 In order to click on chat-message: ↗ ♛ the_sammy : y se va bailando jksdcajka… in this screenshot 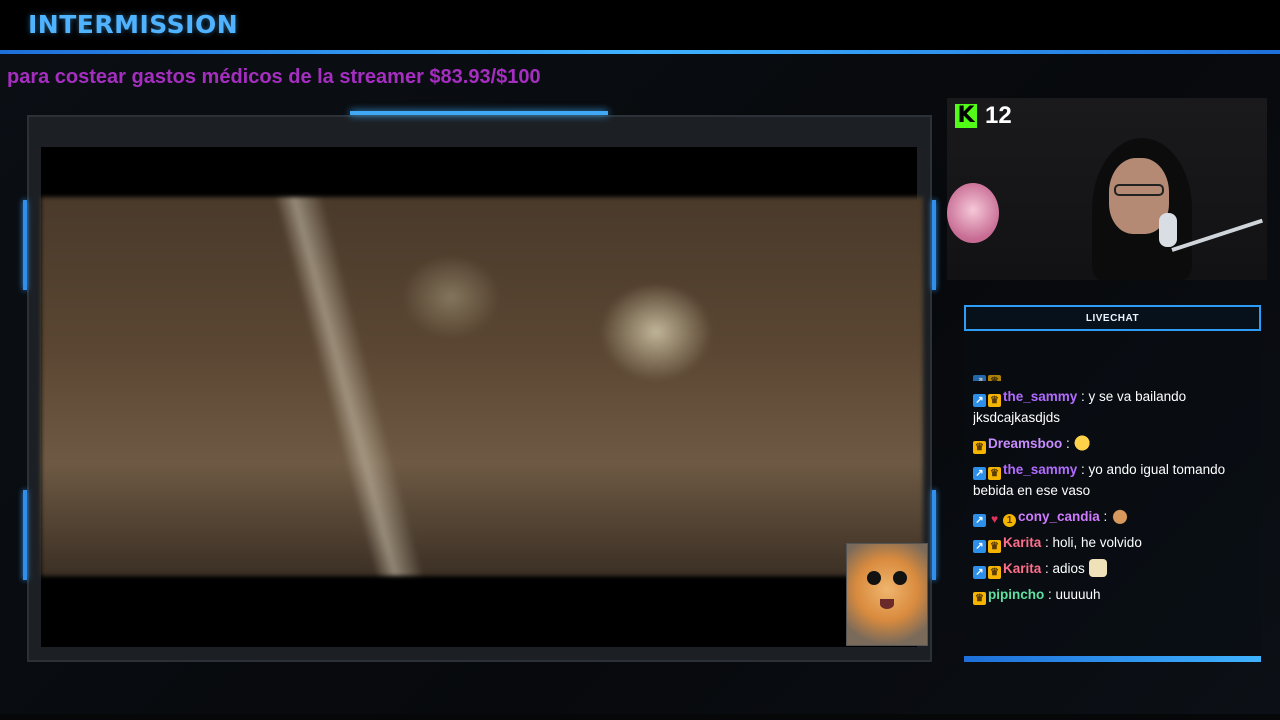, I will do `click(1113, 407)`.